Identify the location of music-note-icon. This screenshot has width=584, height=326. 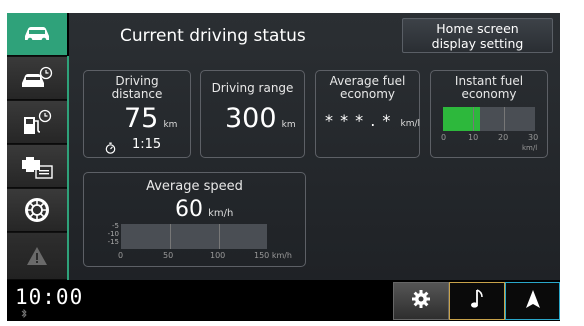
(477, 301).